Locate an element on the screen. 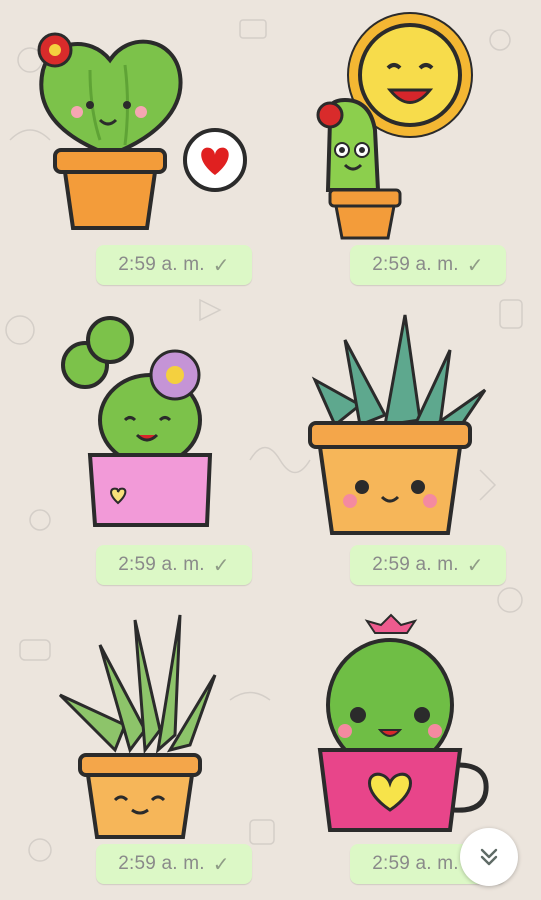 The image size is (541, 900). cactus-sun-sticker is located at coordinates (410, 127).